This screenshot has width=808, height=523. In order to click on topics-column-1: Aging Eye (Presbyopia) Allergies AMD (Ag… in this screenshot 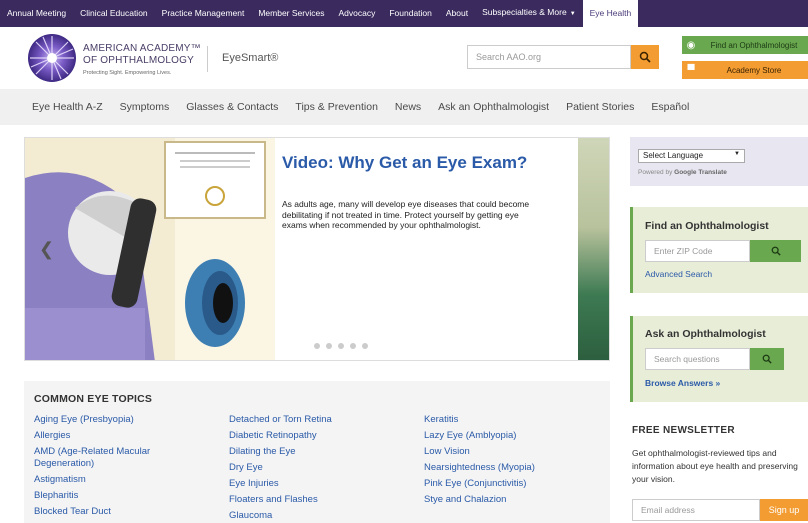, I will do `click(124, 468)`.